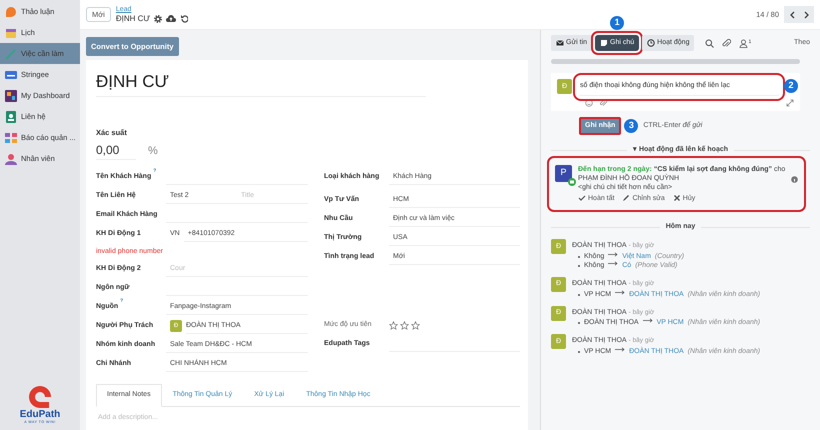  What do you see at coordinates (261, 84) in the screenshot?
I see `record-title: ĐỊNH CƯ` at bounding box center [261, 84].